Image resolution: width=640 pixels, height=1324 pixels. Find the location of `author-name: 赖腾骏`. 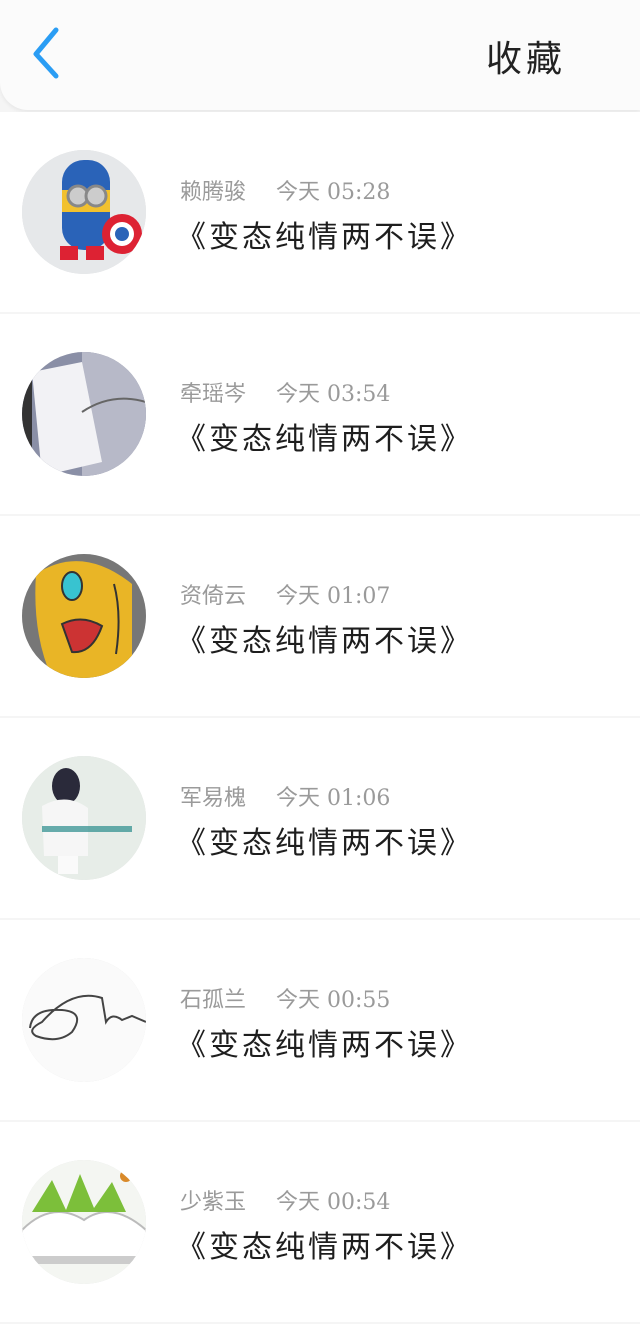

author-name: 赖腾骏 is located at coordinates (213, 192).